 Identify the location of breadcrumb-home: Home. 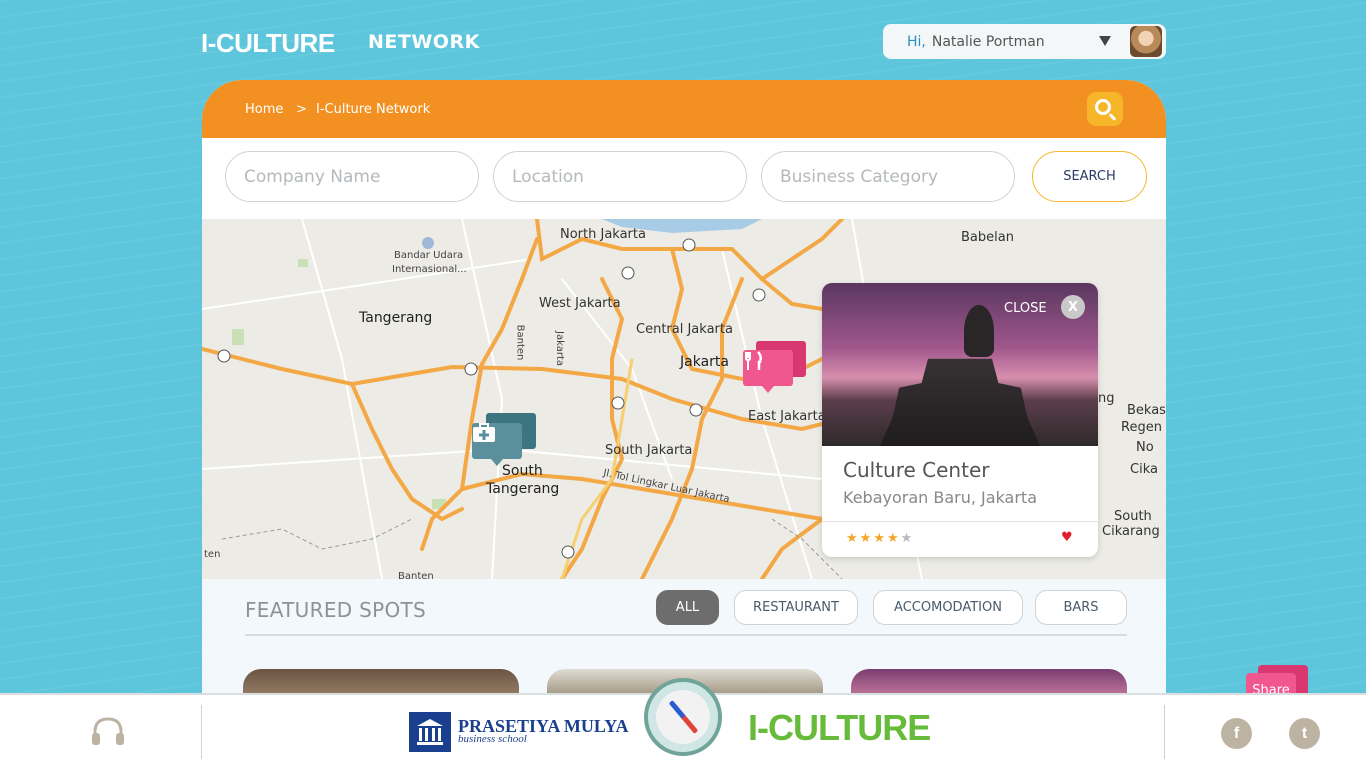
(264, 109).